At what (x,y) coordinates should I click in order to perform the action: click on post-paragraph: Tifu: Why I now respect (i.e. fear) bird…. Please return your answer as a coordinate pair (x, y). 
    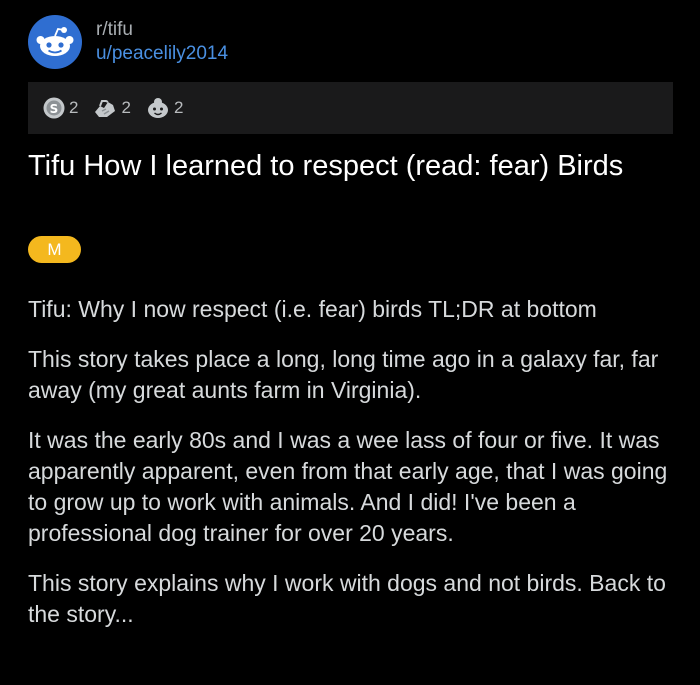
    Looking at the image, I should click on (312, 309).